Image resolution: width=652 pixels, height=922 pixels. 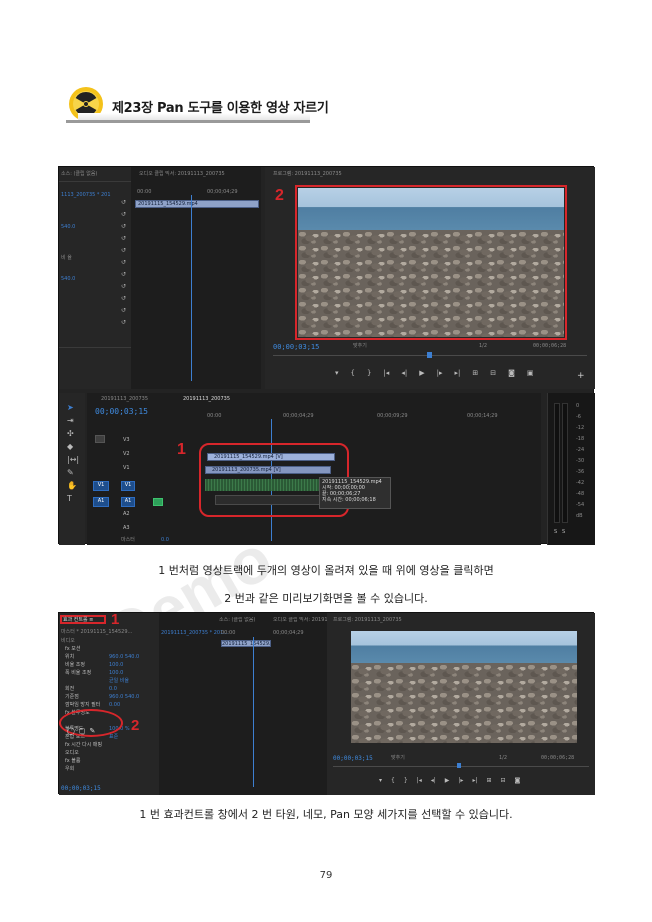 What do you see at coordinates (76, 420) in the screenshot?
I see `track-select-icon: ⇥` at bounding box center [76, 420].